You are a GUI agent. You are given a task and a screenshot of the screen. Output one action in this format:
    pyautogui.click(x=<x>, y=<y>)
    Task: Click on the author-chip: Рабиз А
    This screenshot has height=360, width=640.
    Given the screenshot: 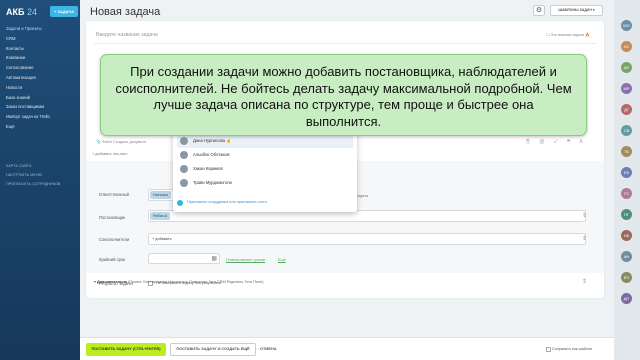 What is the action you would take?
    pyautogui.click(x=160, y=216)
    